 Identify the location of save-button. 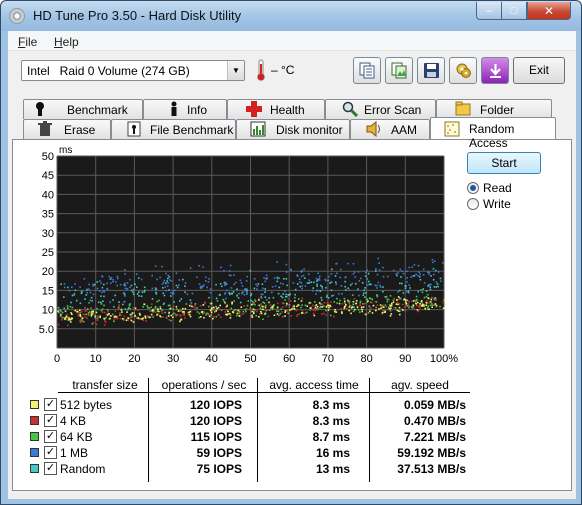
(431, 70).